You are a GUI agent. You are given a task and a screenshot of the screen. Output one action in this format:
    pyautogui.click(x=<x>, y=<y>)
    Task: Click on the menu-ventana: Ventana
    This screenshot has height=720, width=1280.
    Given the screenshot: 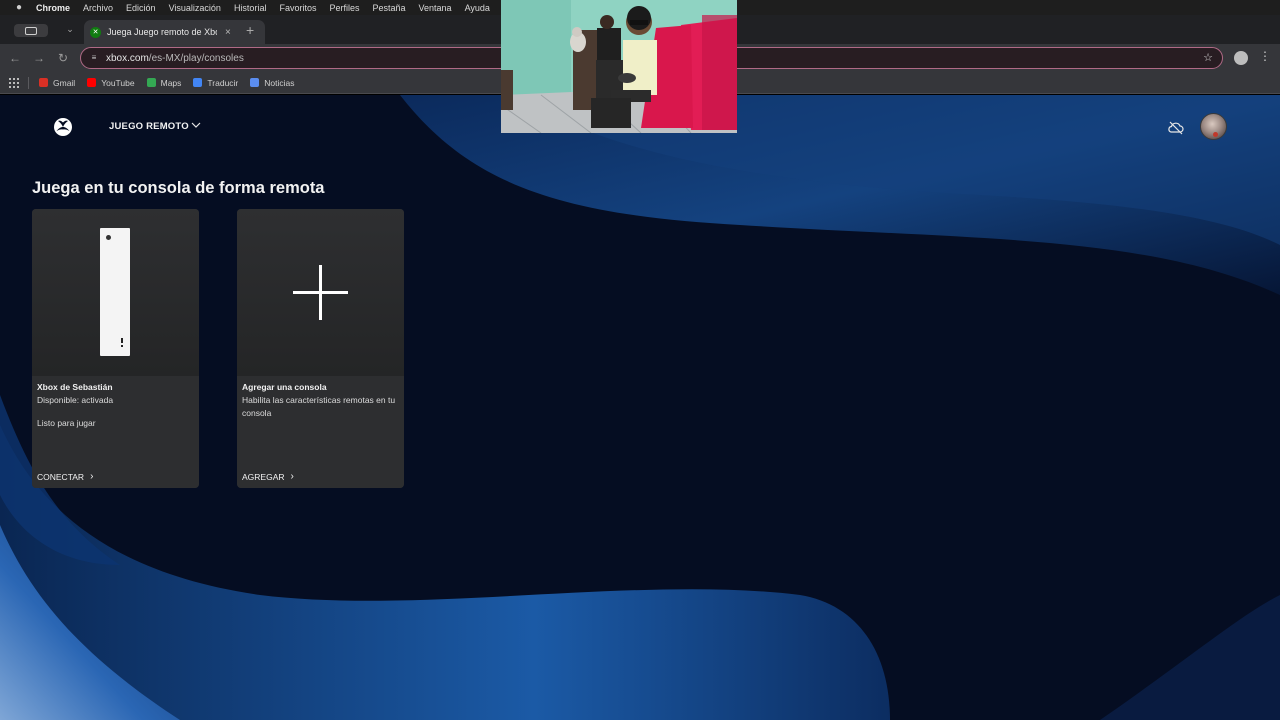 What is the action you would take?
    pyautogui.click(x=435, y=8)
    